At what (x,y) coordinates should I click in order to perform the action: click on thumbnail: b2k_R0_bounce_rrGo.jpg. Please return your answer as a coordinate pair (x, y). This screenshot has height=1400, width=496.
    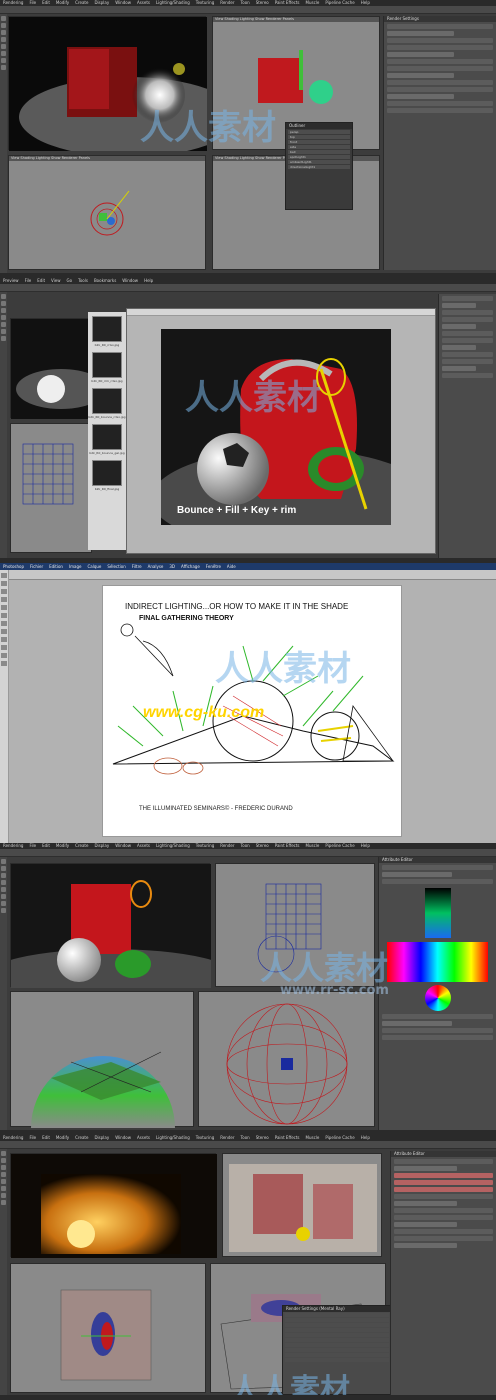
    Looking at the image, I should click on (107, 404).